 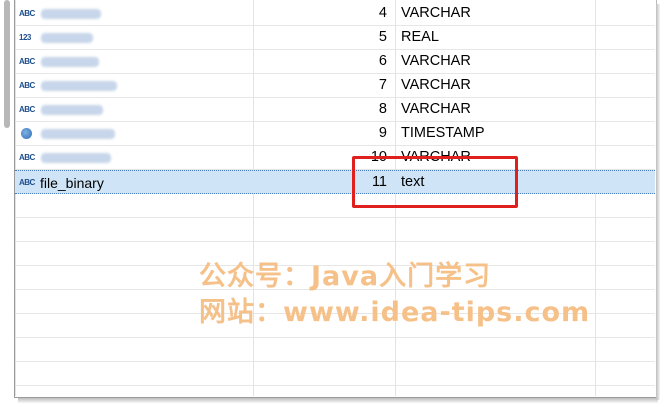 I want to click on watermark-line-2: 网站：www.idea-tips.com, so click(x=395, y=312).